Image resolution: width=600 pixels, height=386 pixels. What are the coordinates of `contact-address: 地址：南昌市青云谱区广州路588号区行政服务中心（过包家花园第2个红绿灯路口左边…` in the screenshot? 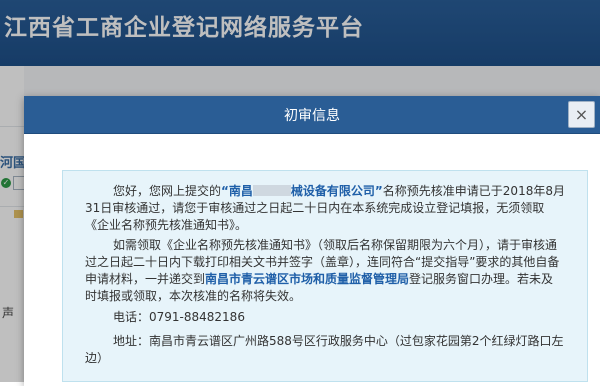 It's located at (324, 349).